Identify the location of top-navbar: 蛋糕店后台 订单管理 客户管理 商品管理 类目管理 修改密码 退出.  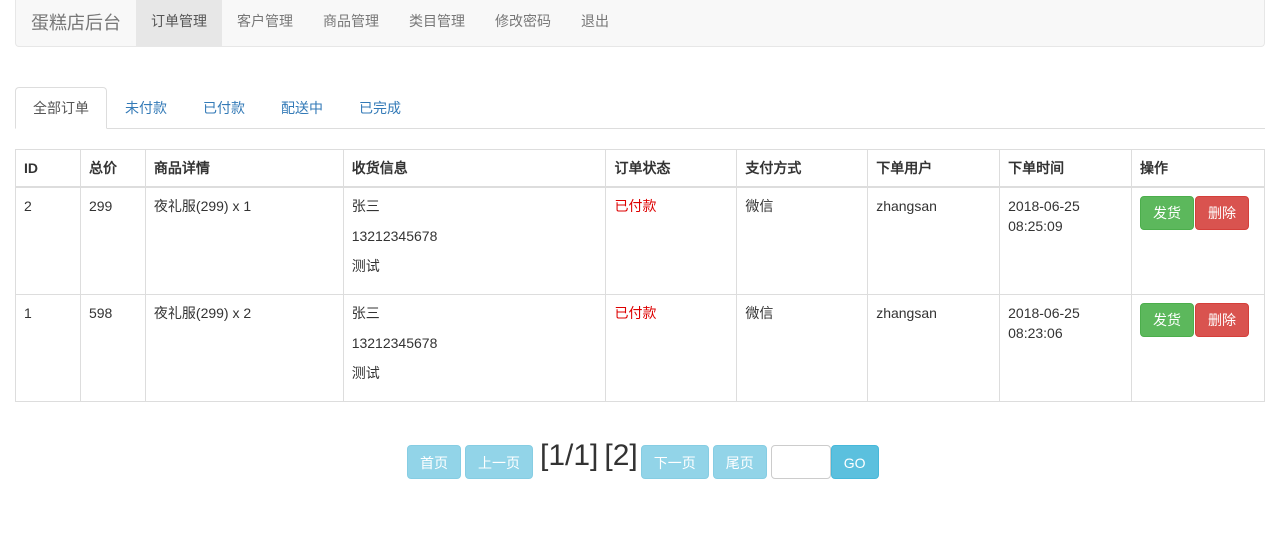
(640, 23).